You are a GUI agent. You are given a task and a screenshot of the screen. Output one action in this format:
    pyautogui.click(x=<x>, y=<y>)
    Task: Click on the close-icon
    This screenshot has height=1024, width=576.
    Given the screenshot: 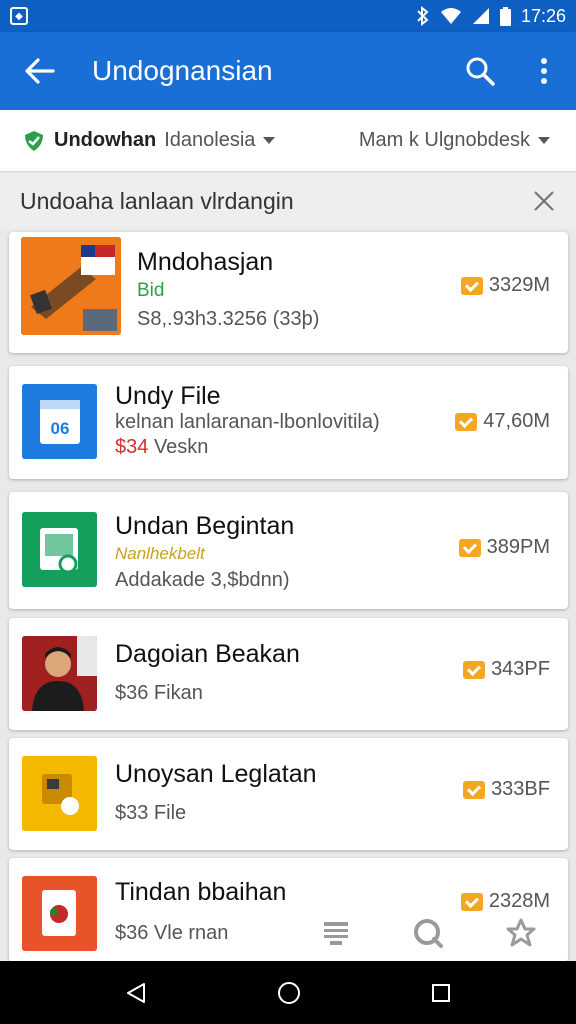 What is the action you would take?
    pyautogui.click(x=544, y=201)
    